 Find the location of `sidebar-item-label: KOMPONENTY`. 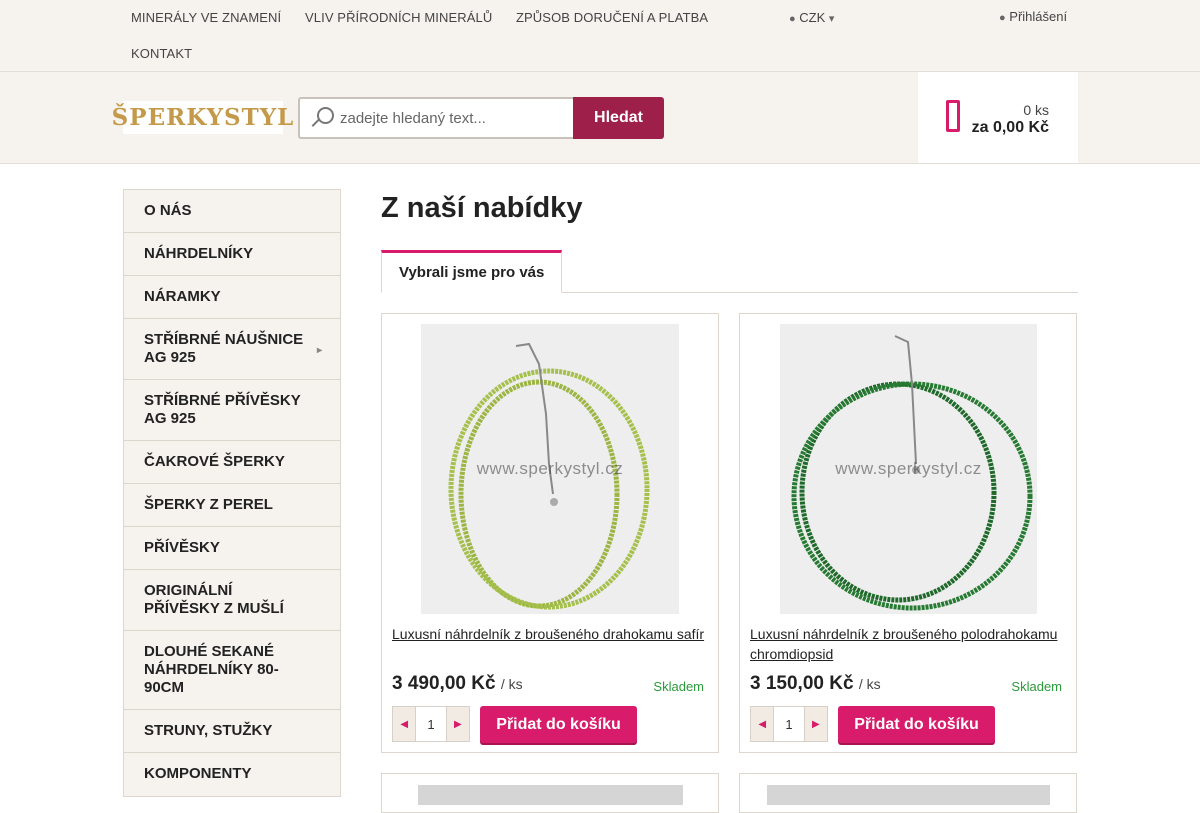

sidebar-item-label: KOMPONENTY is located at coordinates (198, 773).